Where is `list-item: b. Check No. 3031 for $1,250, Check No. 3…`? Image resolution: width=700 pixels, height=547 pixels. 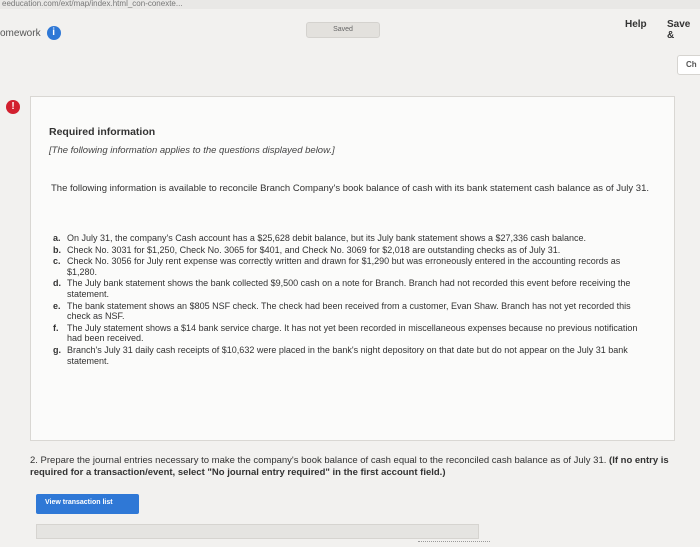 list-item: b. Check No. 3031 for $1,250, Check No. 3… is located at coordinates (352, 250).